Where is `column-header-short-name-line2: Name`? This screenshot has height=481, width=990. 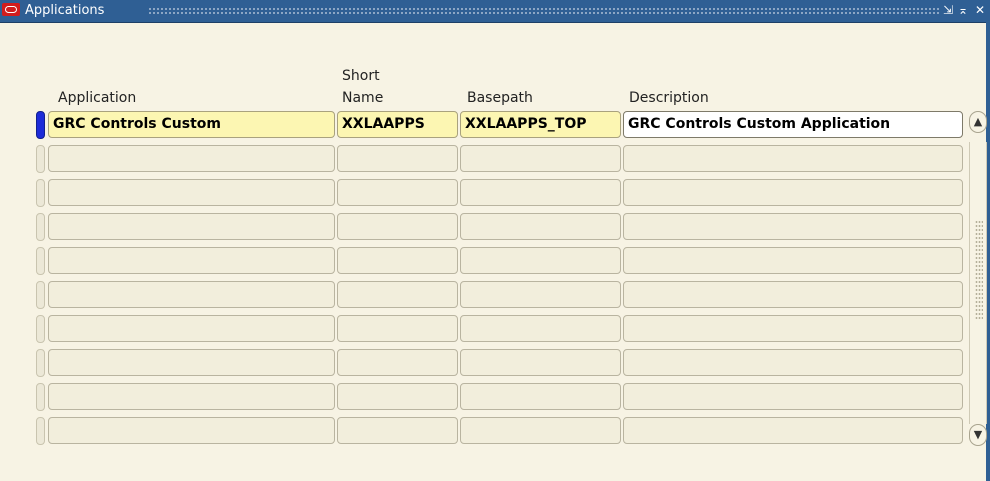 column-header-short-name-line2: Name is located at coordinates (363, 98).